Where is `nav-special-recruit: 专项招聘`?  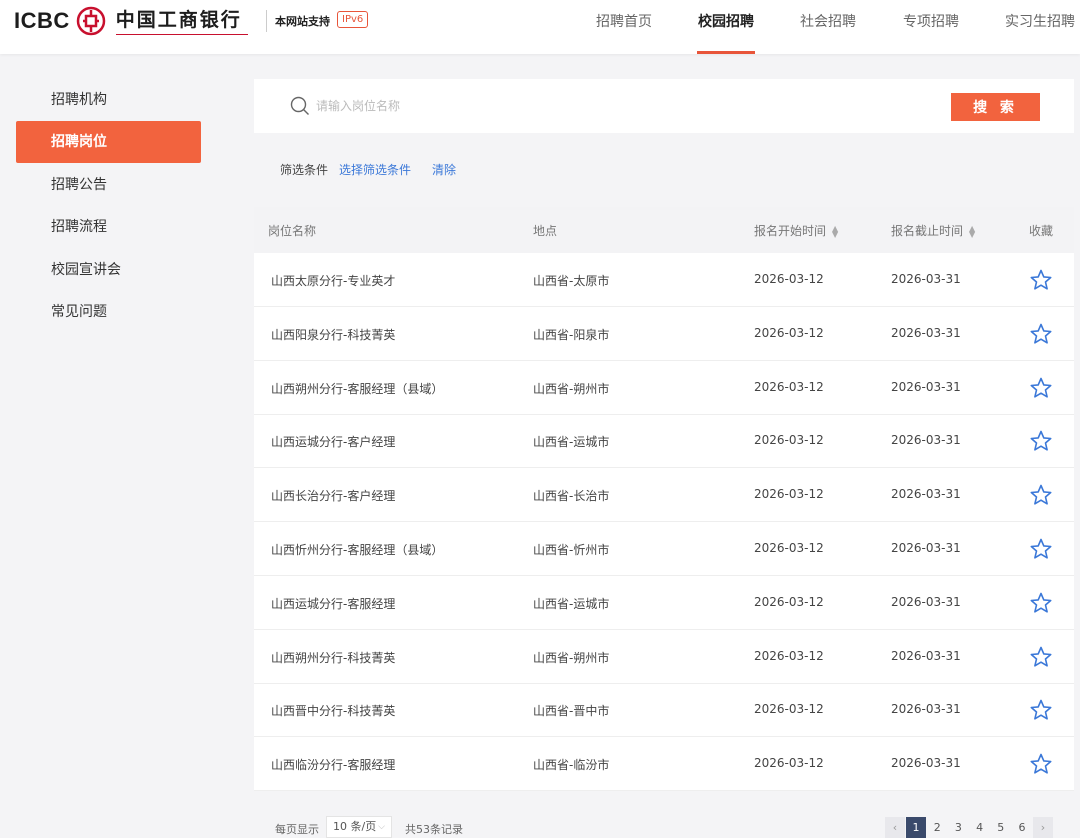
nav-special-recruit: 专项招聘 is located at coordinates (931, 21).